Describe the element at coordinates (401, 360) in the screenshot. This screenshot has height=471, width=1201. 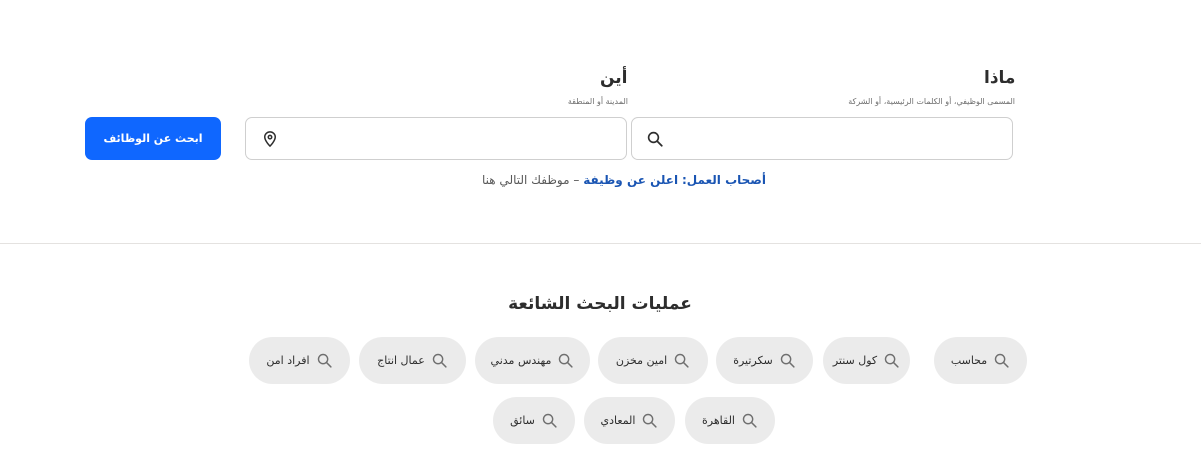
I see `popular-search-label: عمال انتاج` at that location.